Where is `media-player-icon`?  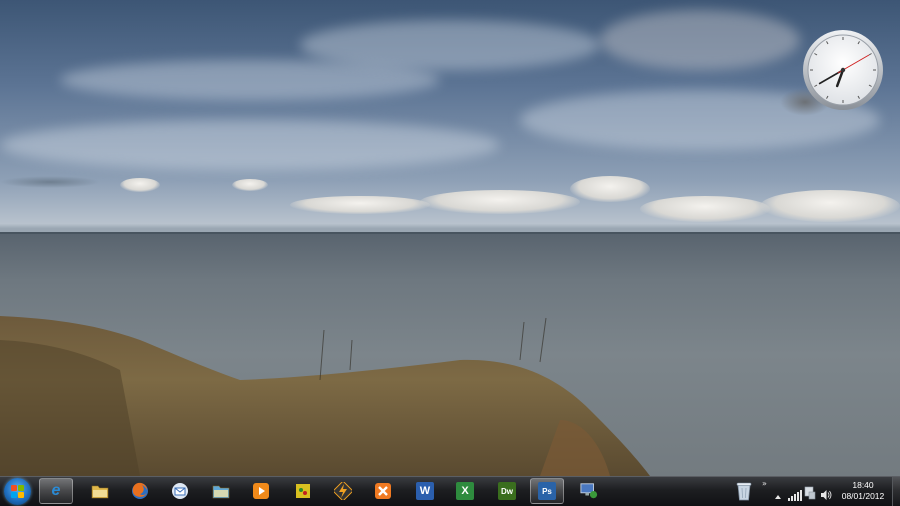
media-player-icon is located at coordinates (261, 491).